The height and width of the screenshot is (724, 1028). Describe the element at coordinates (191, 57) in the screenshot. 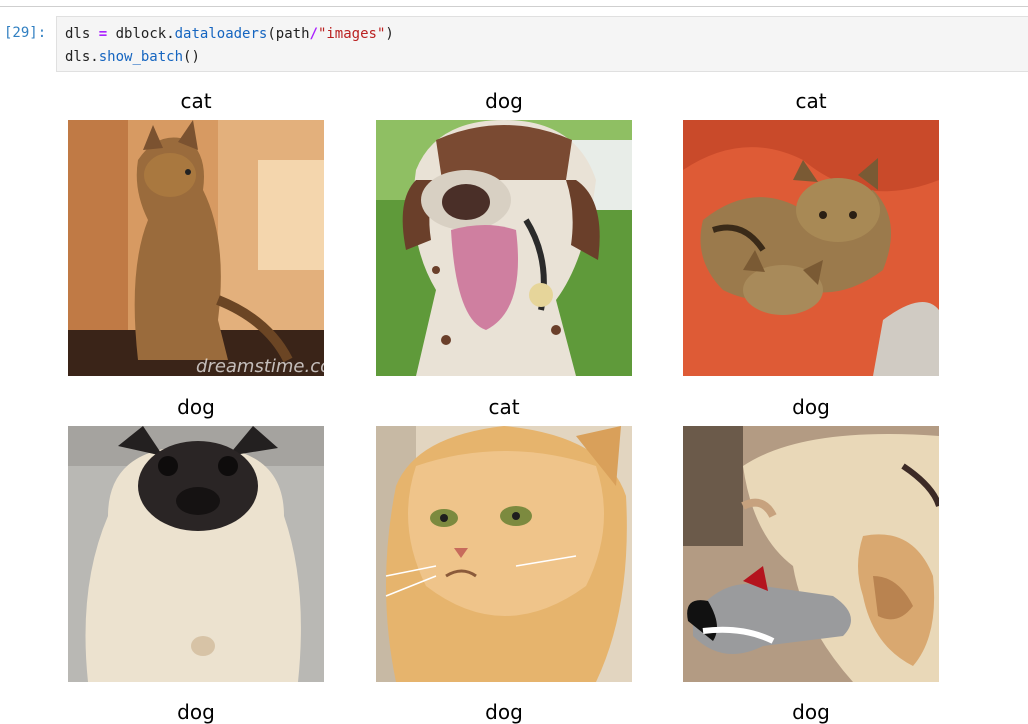

I see `code-token-call: ()` at that location.